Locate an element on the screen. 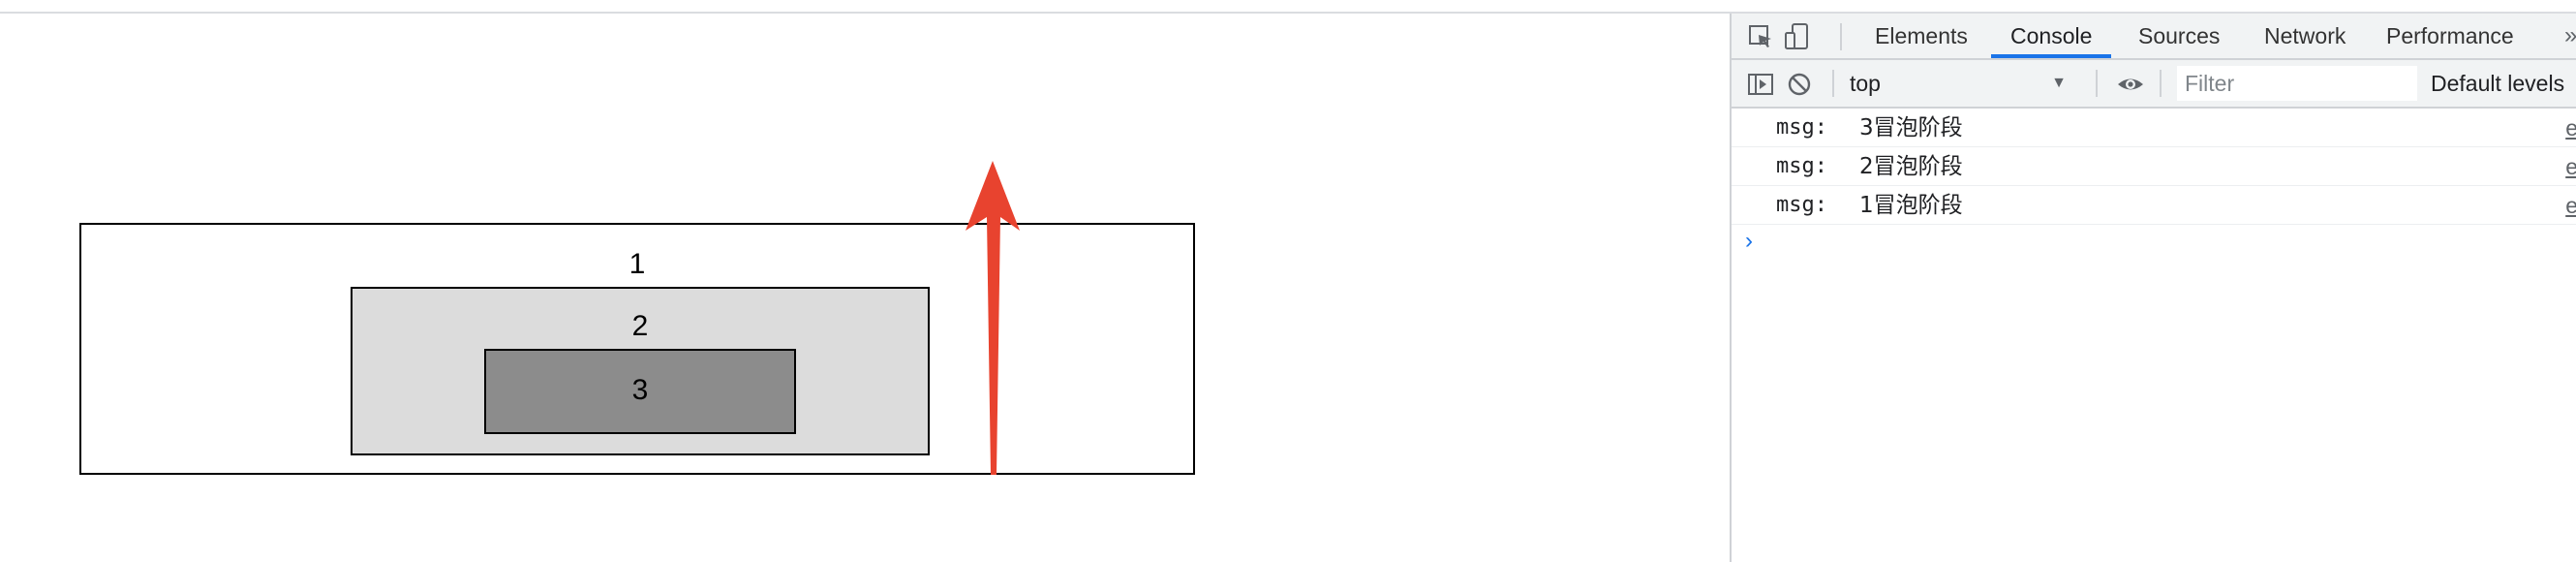 The image size is (2576, 562). inspect-element-icon is located at coordinates (1760, 37).